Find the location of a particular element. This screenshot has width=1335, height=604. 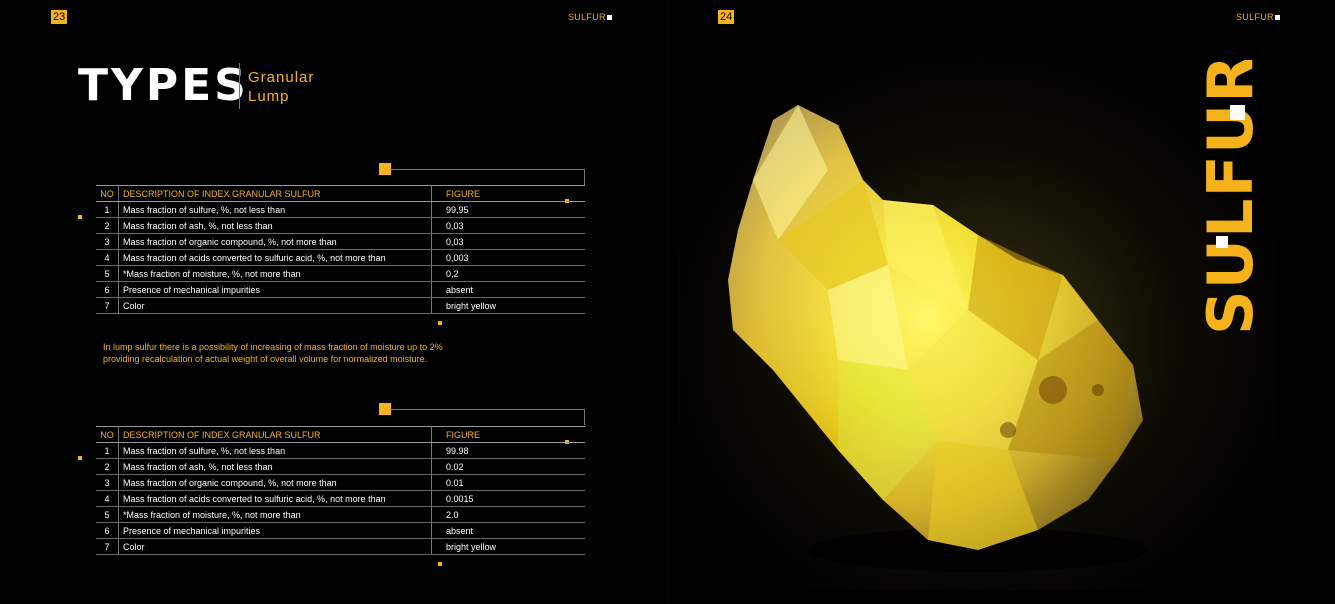

subtypes-list: Granular Lump is located at coordinates (281, 87).